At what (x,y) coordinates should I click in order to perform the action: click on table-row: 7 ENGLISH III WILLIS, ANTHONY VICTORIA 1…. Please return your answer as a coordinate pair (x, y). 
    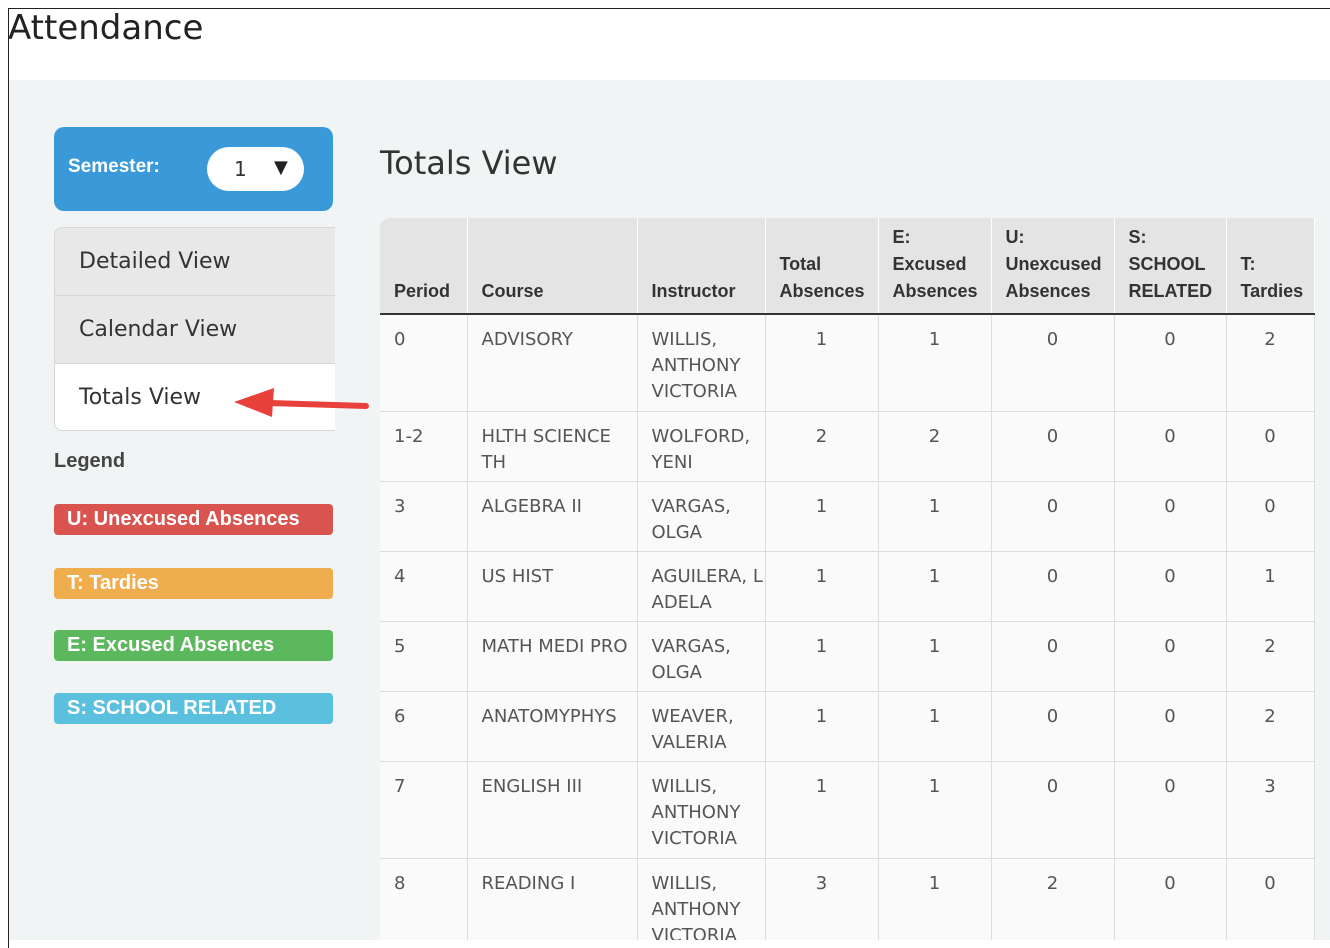
    Looking at the image, I should click on (847, 810).